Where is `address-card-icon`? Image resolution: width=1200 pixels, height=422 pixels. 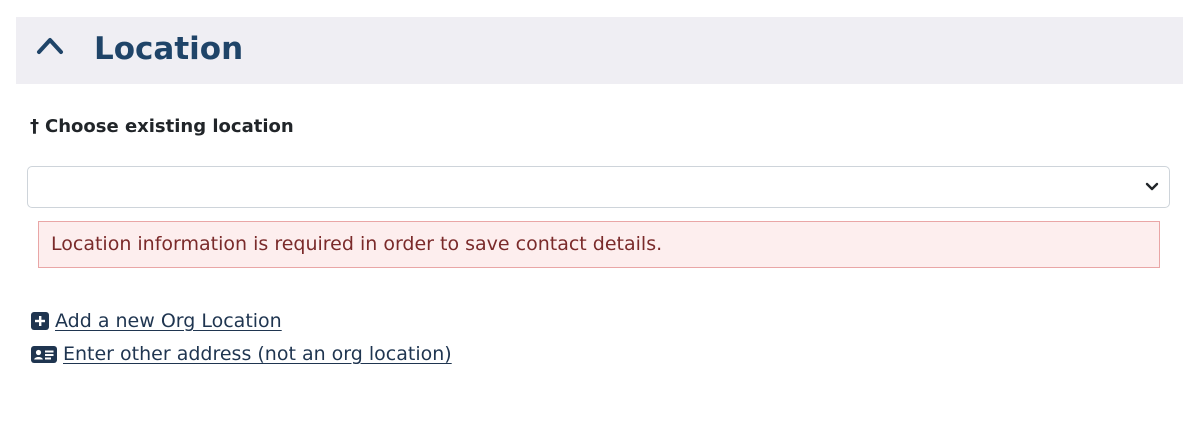 address-card-icon is located at coordinates (44, 354).